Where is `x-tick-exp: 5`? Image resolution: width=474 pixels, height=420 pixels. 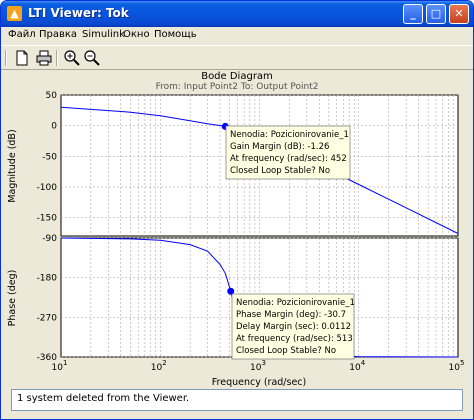
x-tick-exp: 5 is located at coordinates (462, 363).